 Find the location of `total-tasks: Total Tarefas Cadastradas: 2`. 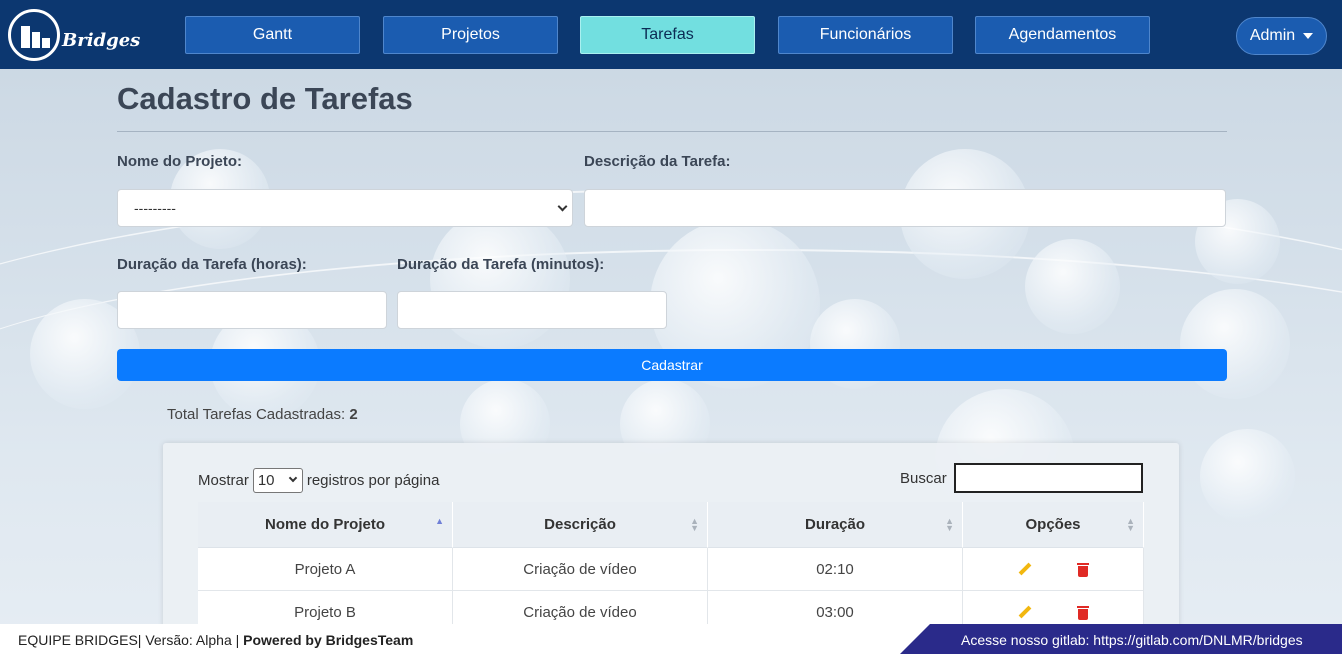

total-tasks: Total Tarefas Cadastradas: 2 is located at coordinates (262, 414).